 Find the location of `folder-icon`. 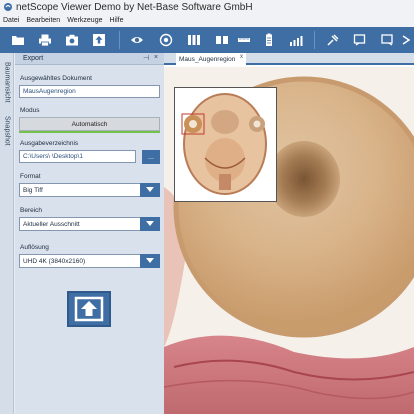

folder-icon is located at coordinates (18, 40).